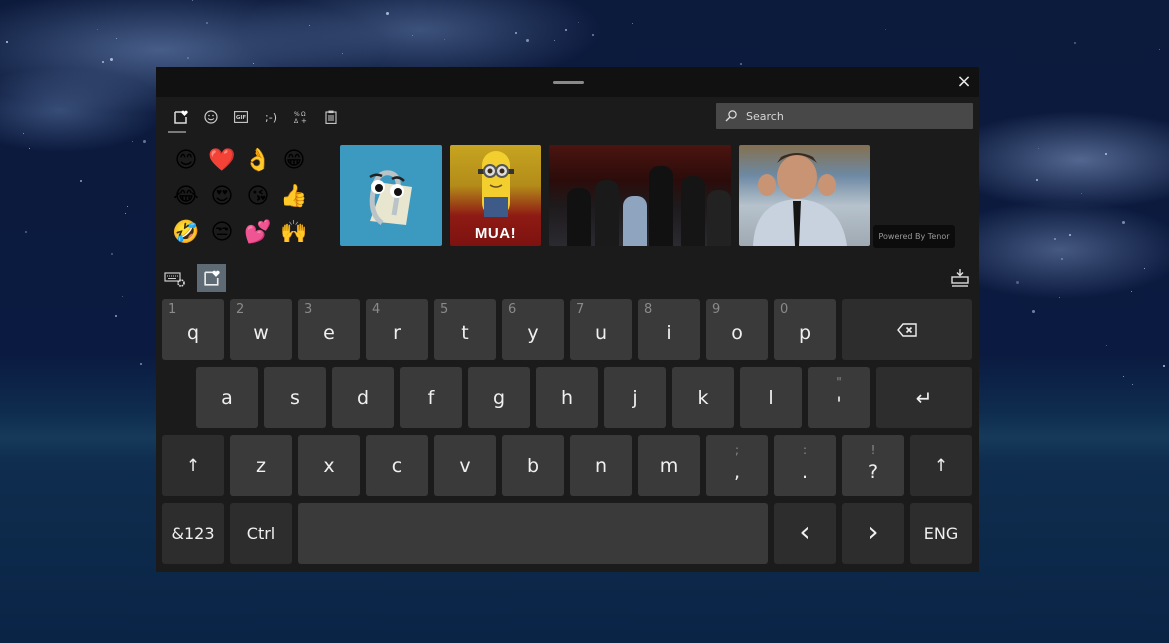 This screenshot has width=1169, height=643. What do you see at coordinates (805, 533) in the screenshot?
I see `key-left-arrow: ‹` at bounding box center [805, 533].